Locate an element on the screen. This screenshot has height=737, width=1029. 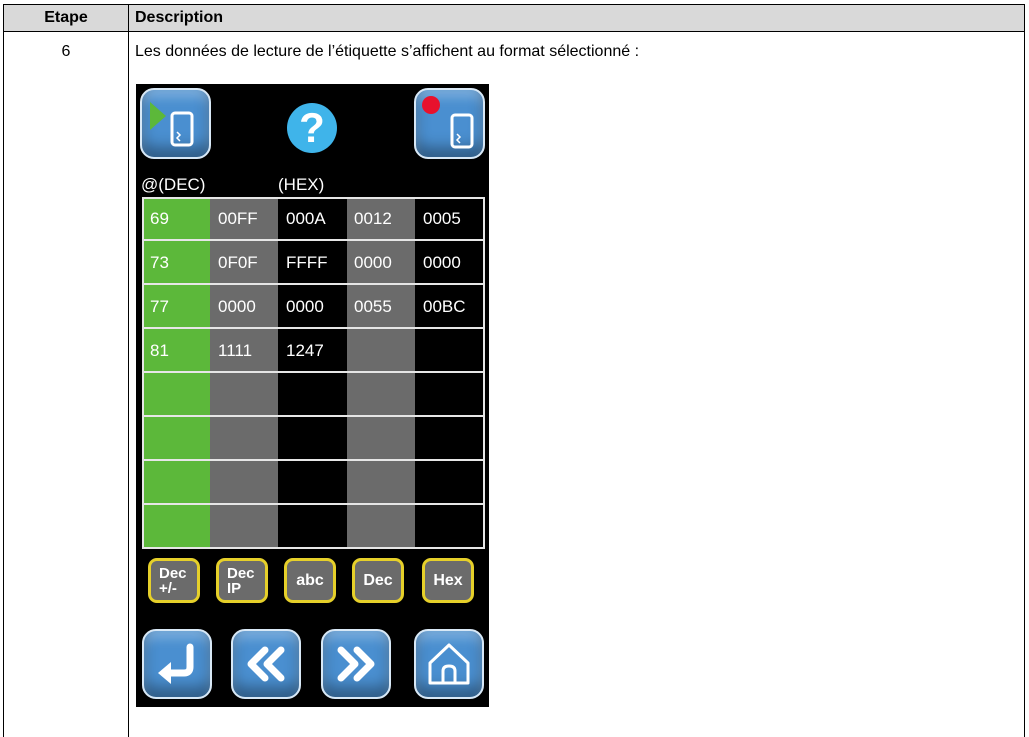
format-hex-button: Hex is located at coordinates (448, 580).